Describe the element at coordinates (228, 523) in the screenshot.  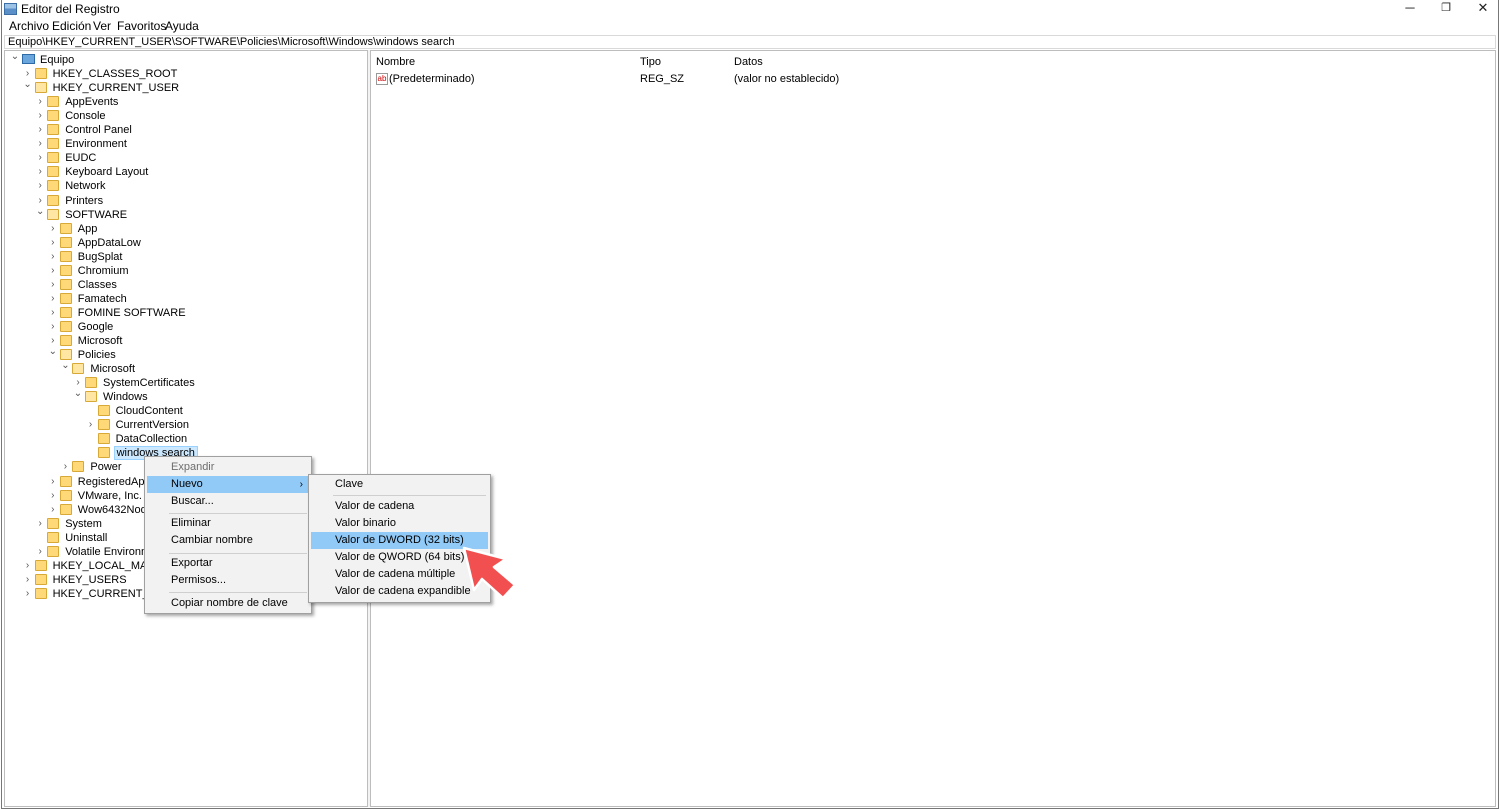
I see `ctx-delete: Eliminar` at that location.